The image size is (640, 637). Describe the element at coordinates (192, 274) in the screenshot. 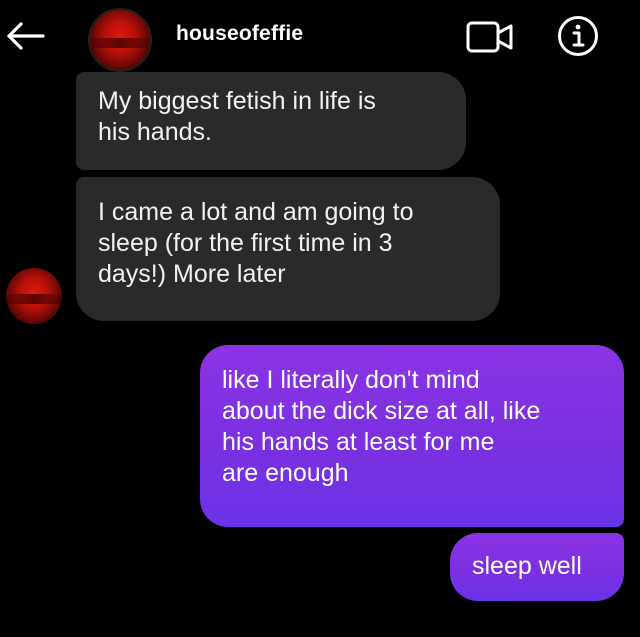

I see `message-text-line: days!) More later` at that location.